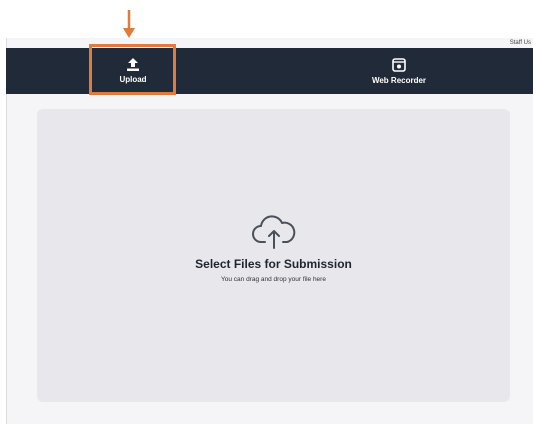  I want to click on dropzone-subtitle: You can drag and drop your file here, so click(273, 279).